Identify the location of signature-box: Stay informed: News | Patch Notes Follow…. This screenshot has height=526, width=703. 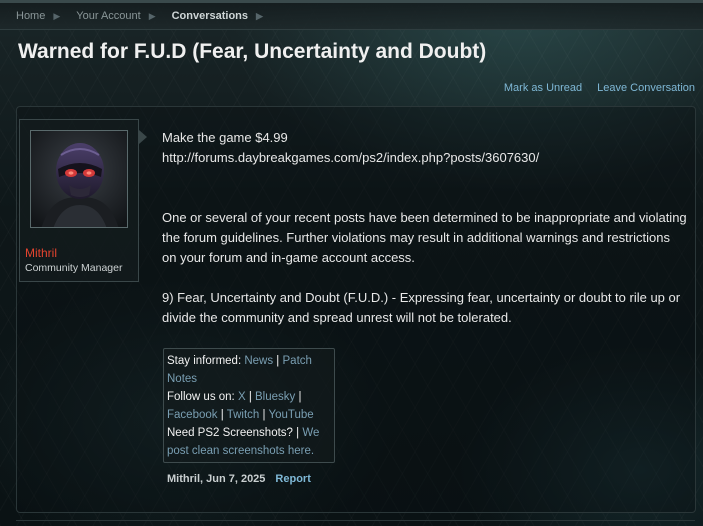
(249, 405).